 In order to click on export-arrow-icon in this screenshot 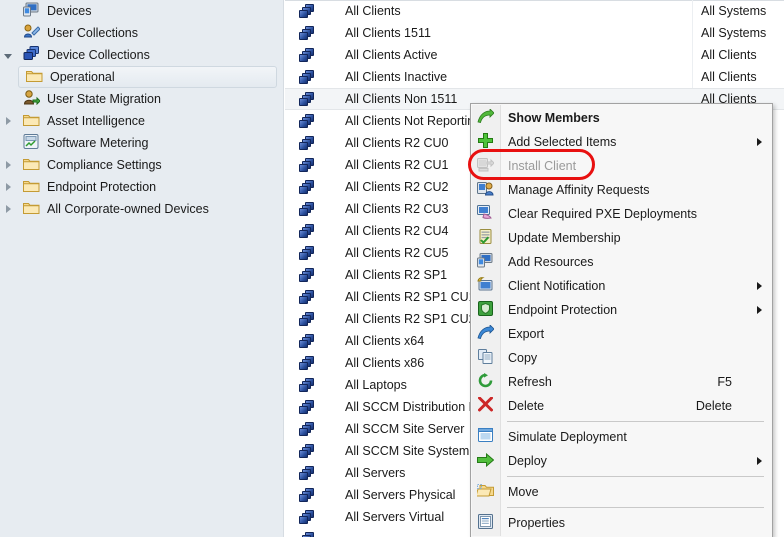, I will do `click(486, 333)`.